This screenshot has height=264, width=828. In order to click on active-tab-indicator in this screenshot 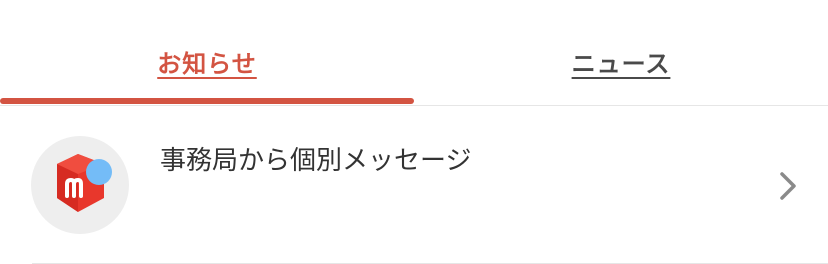, I will do `click(207, 101)`.